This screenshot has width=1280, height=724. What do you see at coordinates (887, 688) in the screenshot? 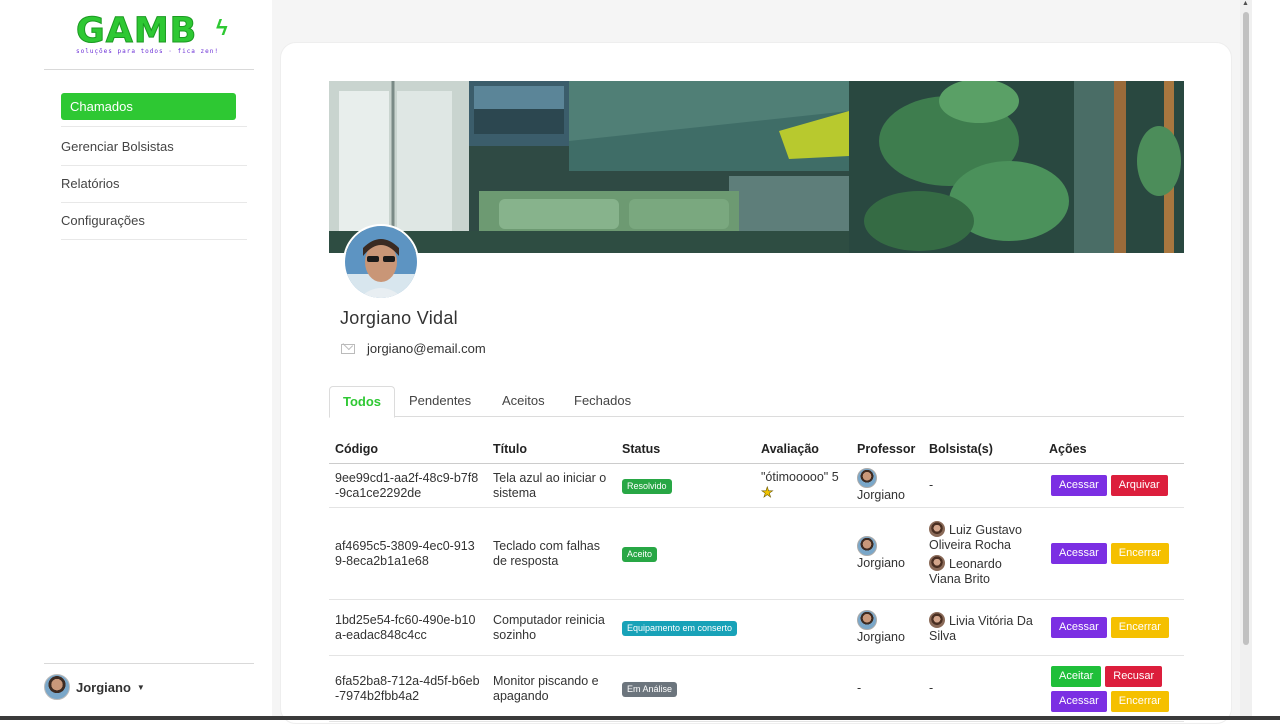
I see `cell-professor: -` at bounding box center [887, 688].